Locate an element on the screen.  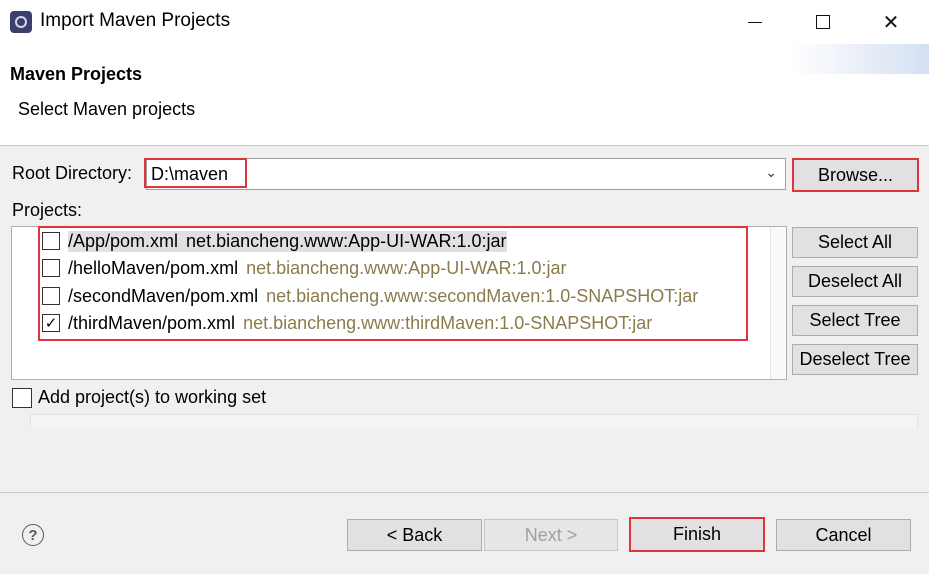
next-button: Next > is located at coordinates (551, 535).